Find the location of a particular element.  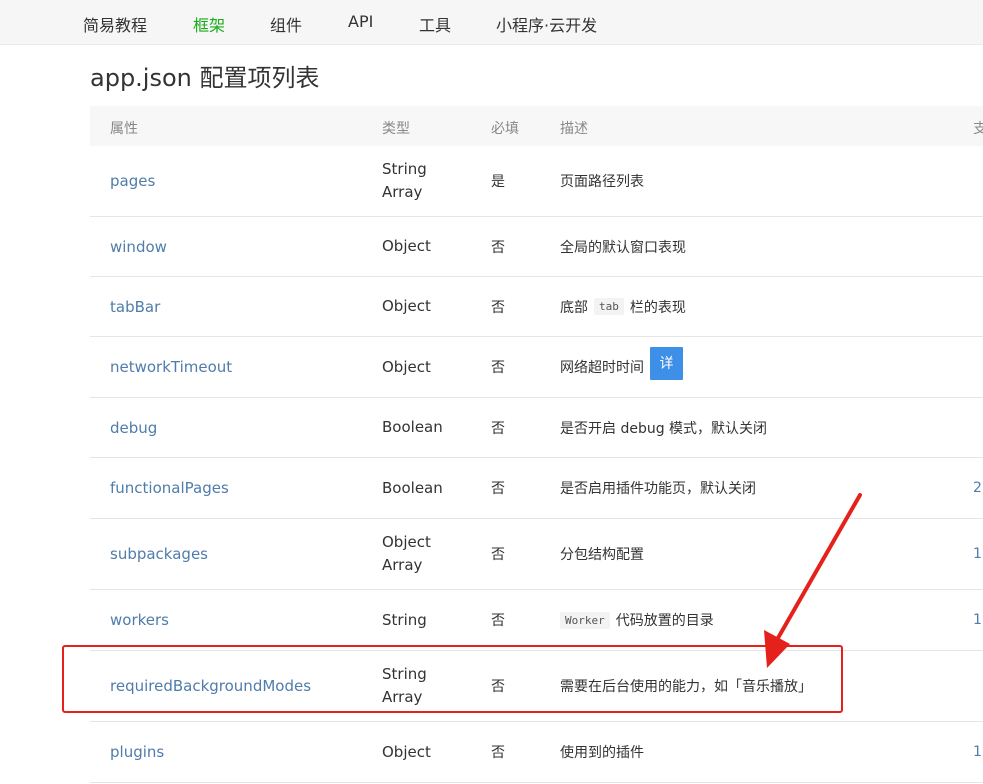

top-navigation: 简易教程 框架 组件 API 工具 小程序·云开发 is located at coordinates (491, 22).